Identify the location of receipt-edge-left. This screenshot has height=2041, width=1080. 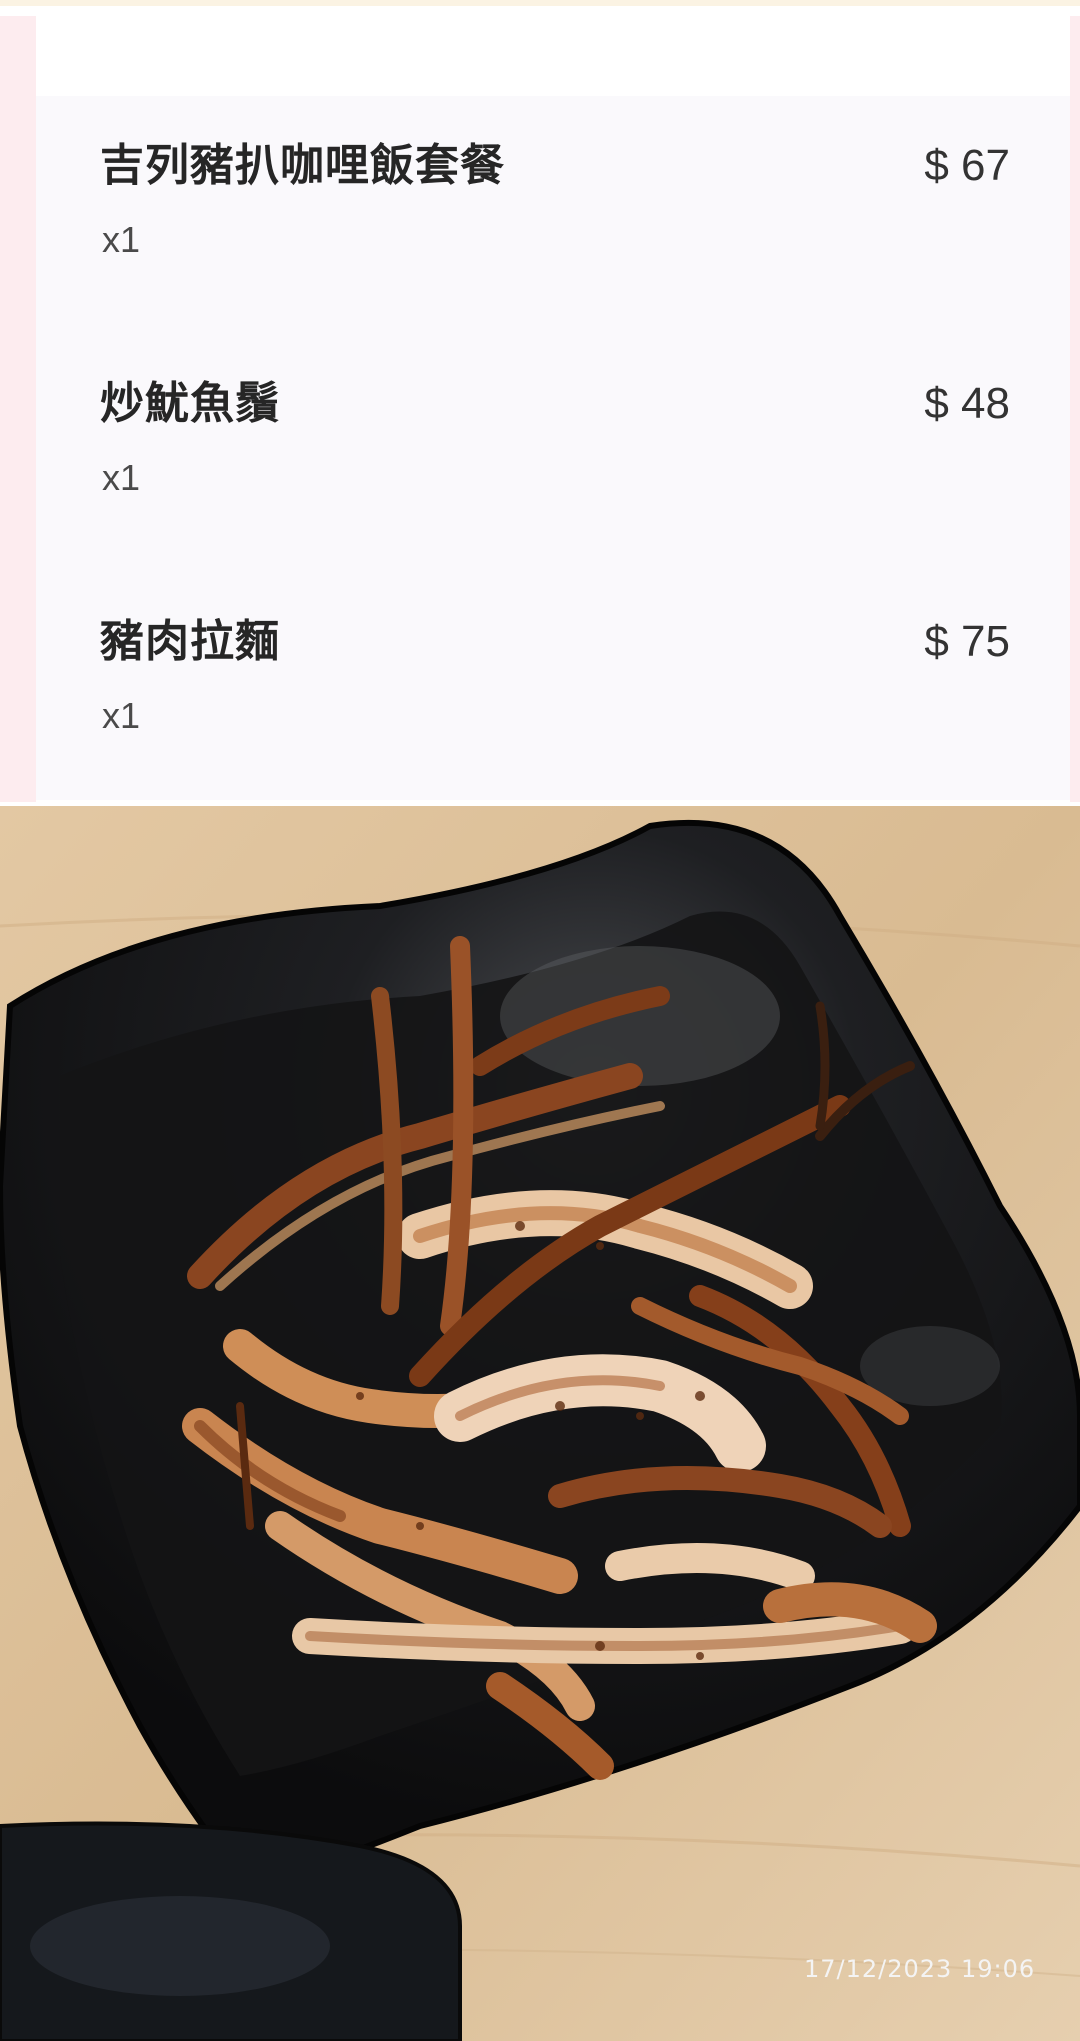
(18, 409).